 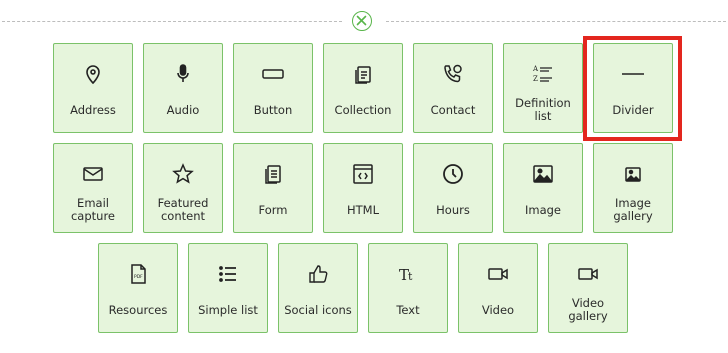 I want to click on tile-label: Video gallery, so click(x=588, y=309).